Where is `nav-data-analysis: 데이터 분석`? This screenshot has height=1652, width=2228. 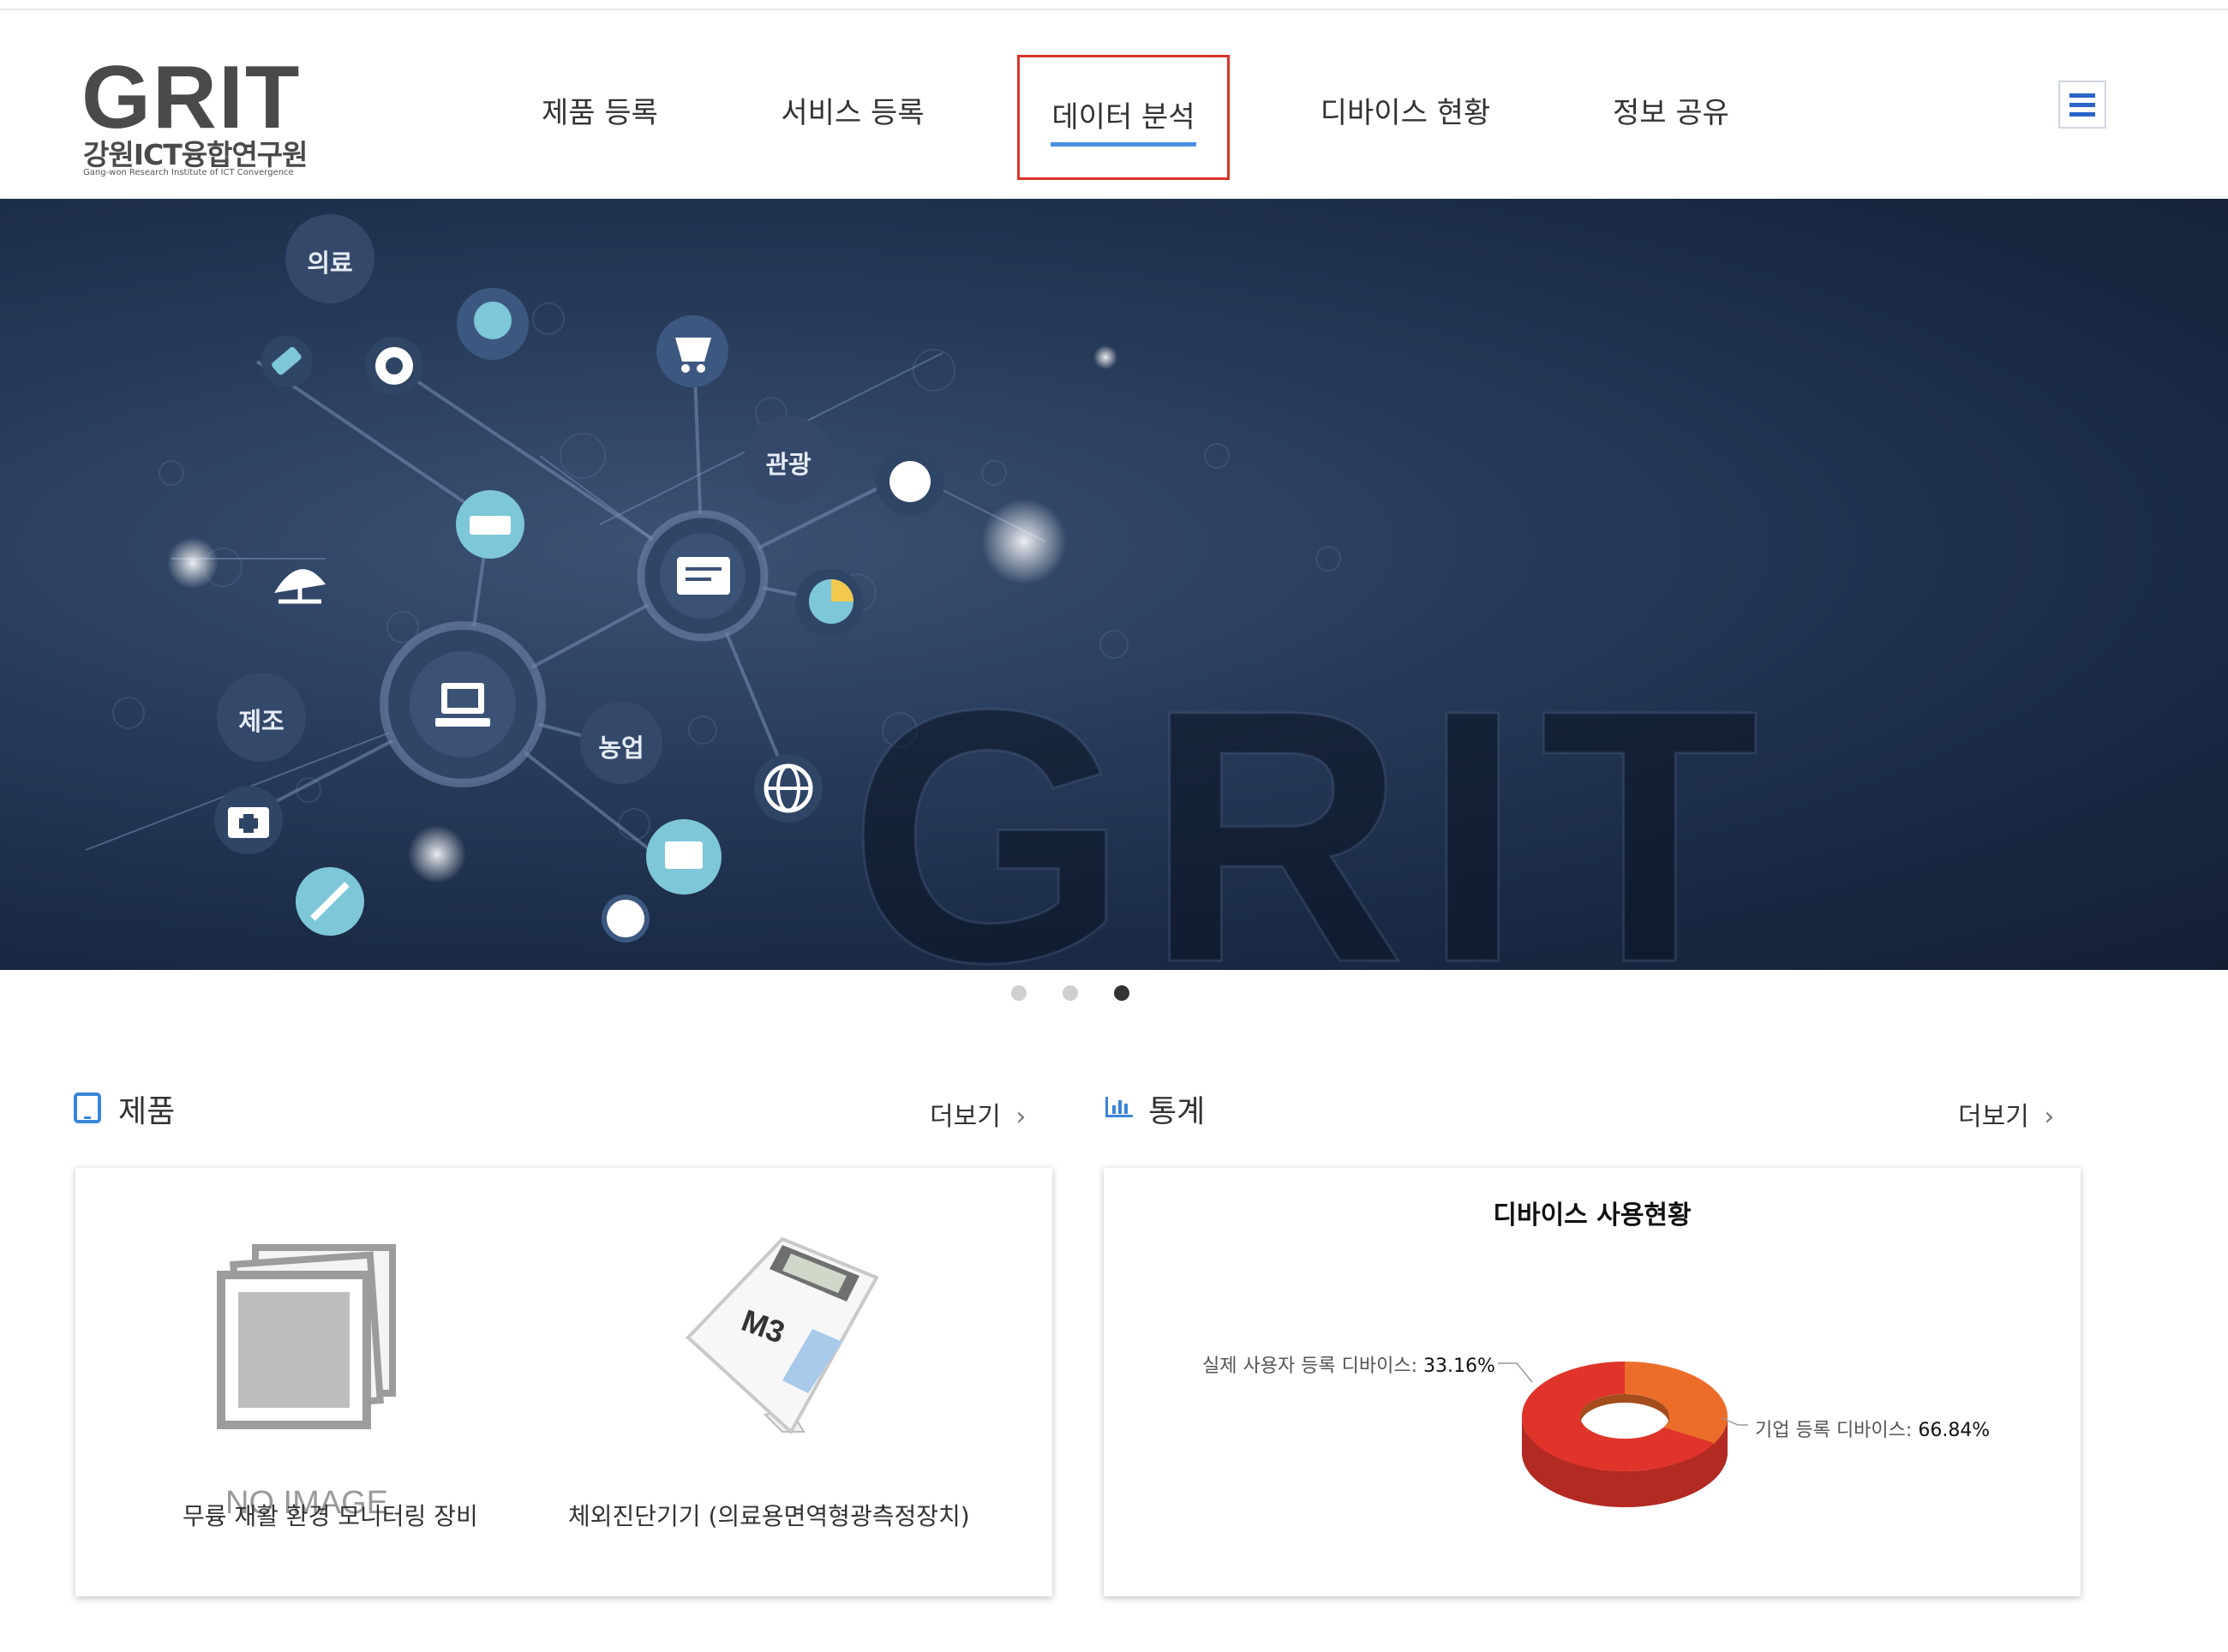 nav-data-analysis: 데이터 분석 is located at coordinates (1123, 117).